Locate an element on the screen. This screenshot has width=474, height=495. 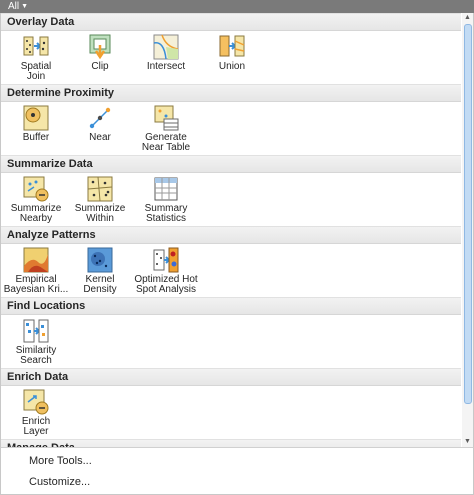
tool-label: Summarize Within is located at coordinates (100, 213).